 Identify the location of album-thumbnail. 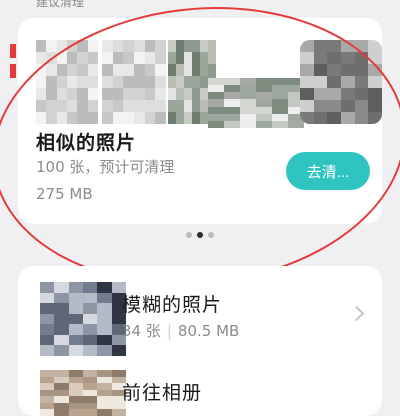
(83, 393).